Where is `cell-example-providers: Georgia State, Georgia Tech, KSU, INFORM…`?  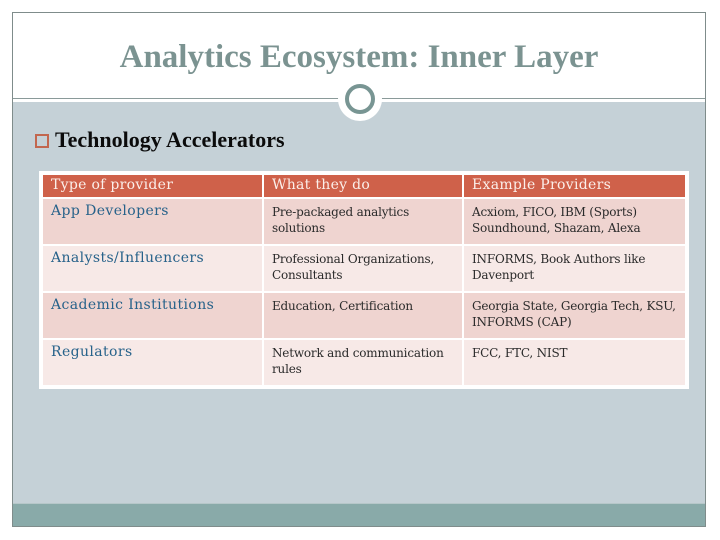
cell-example-providers: Georgia State, Georgia Tech, KSU, INFORM… is located at coordinates (574, 315).